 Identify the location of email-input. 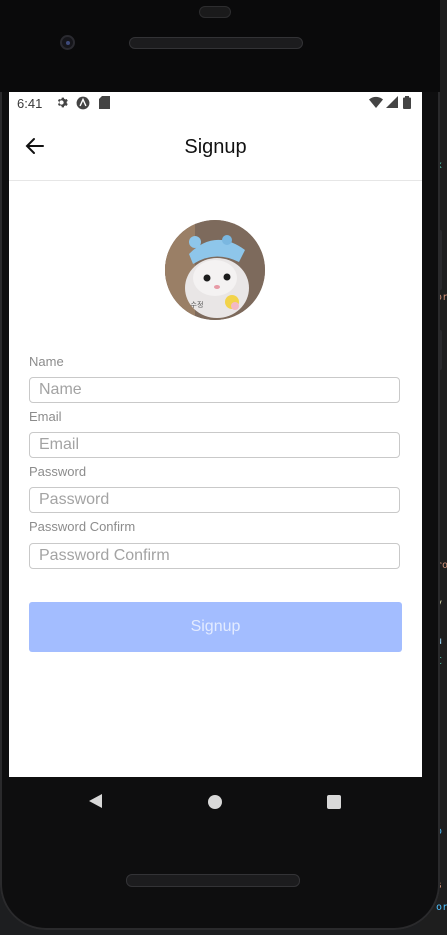
(214, 445).